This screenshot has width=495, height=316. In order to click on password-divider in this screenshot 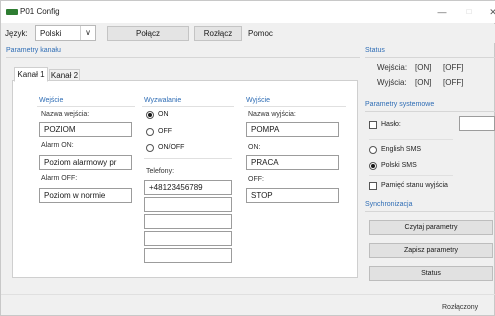, I will do `click(411, 139)`.